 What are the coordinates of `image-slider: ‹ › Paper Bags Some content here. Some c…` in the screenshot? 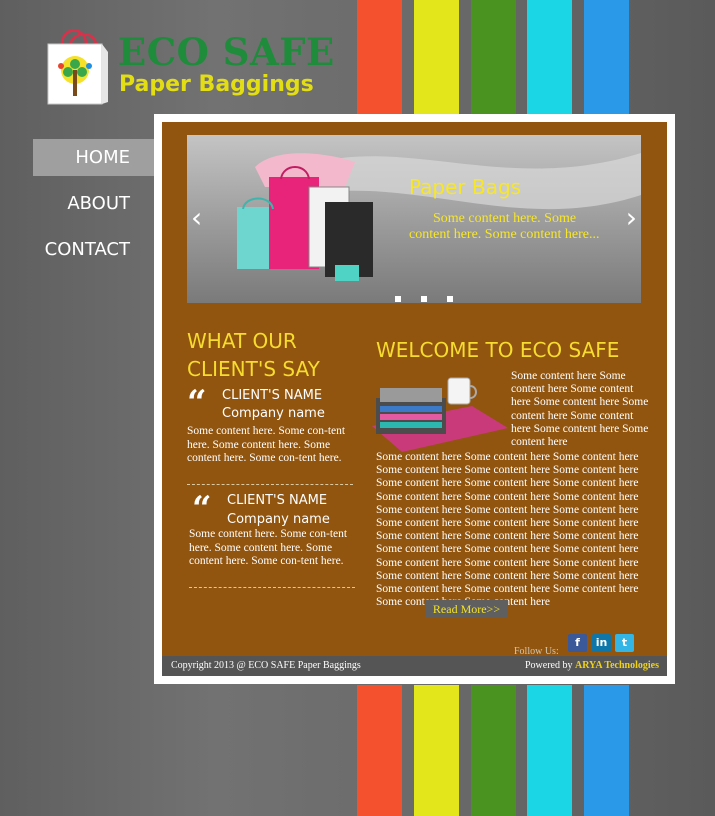 It's located at (414, 219).